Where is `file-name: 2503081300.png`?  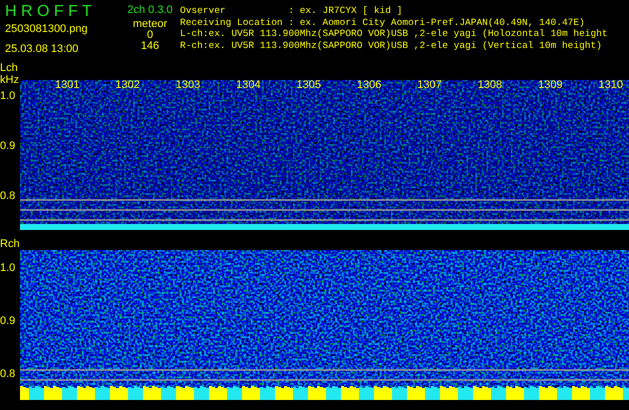
file-name: 2503081300.png is located at coordinates (47, 29).